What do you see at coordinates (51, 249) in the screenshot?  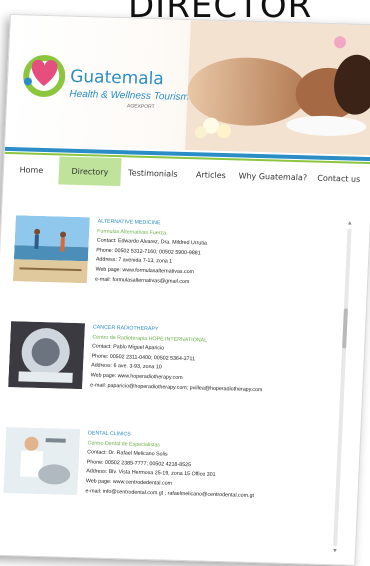 I see `beach-yoga-photo` at bounding box center [51, 249].